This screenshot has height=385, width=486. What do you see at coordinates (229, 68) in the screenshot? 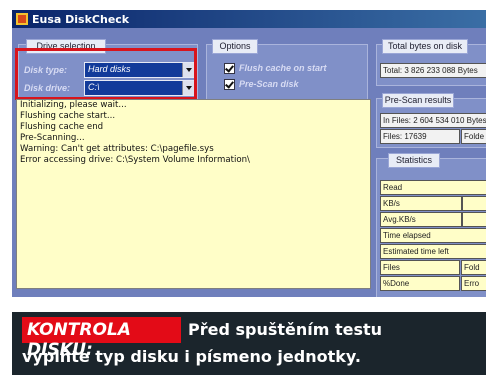
I see `flush-cache-checkbox` at bounding box center [229, 68].